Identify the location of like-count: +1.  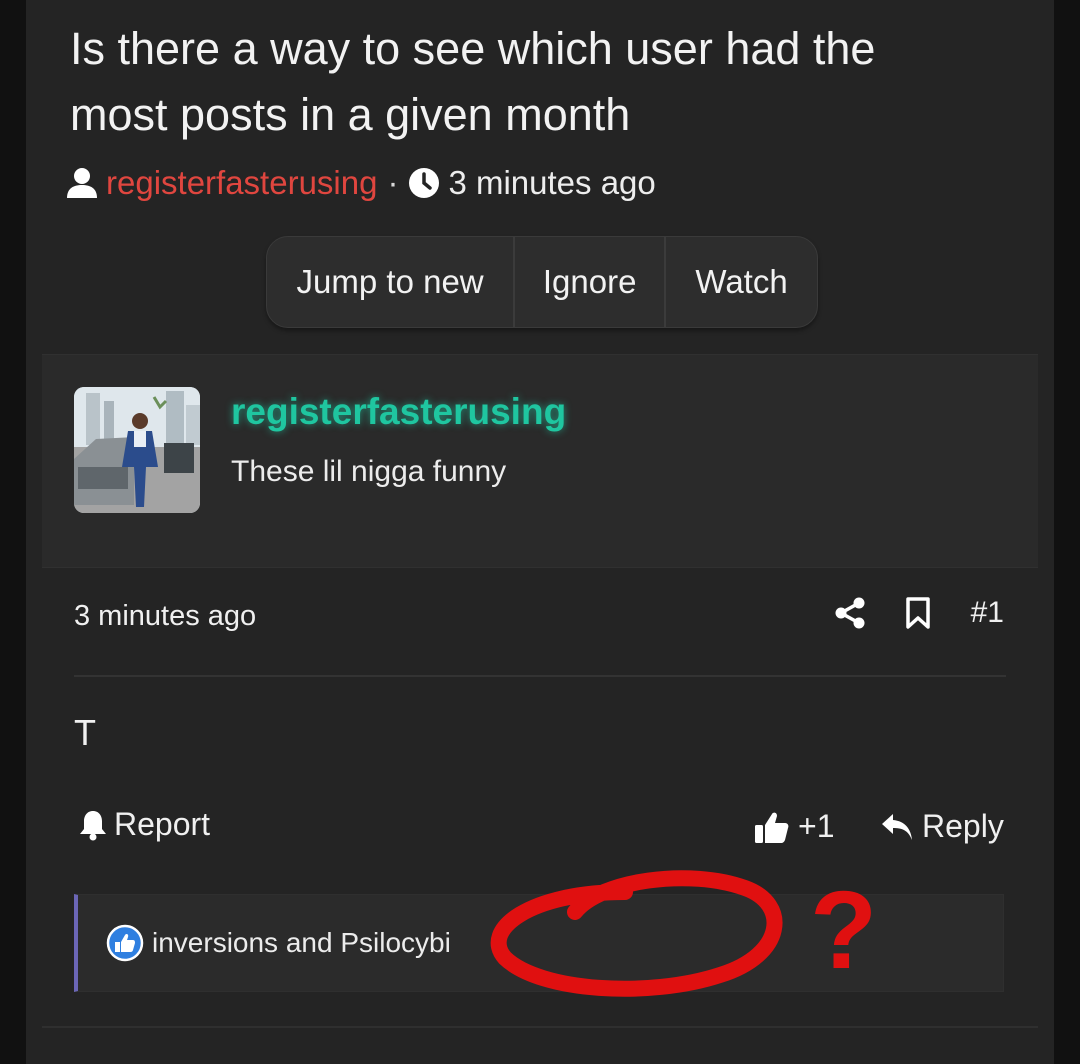
(816, 826).